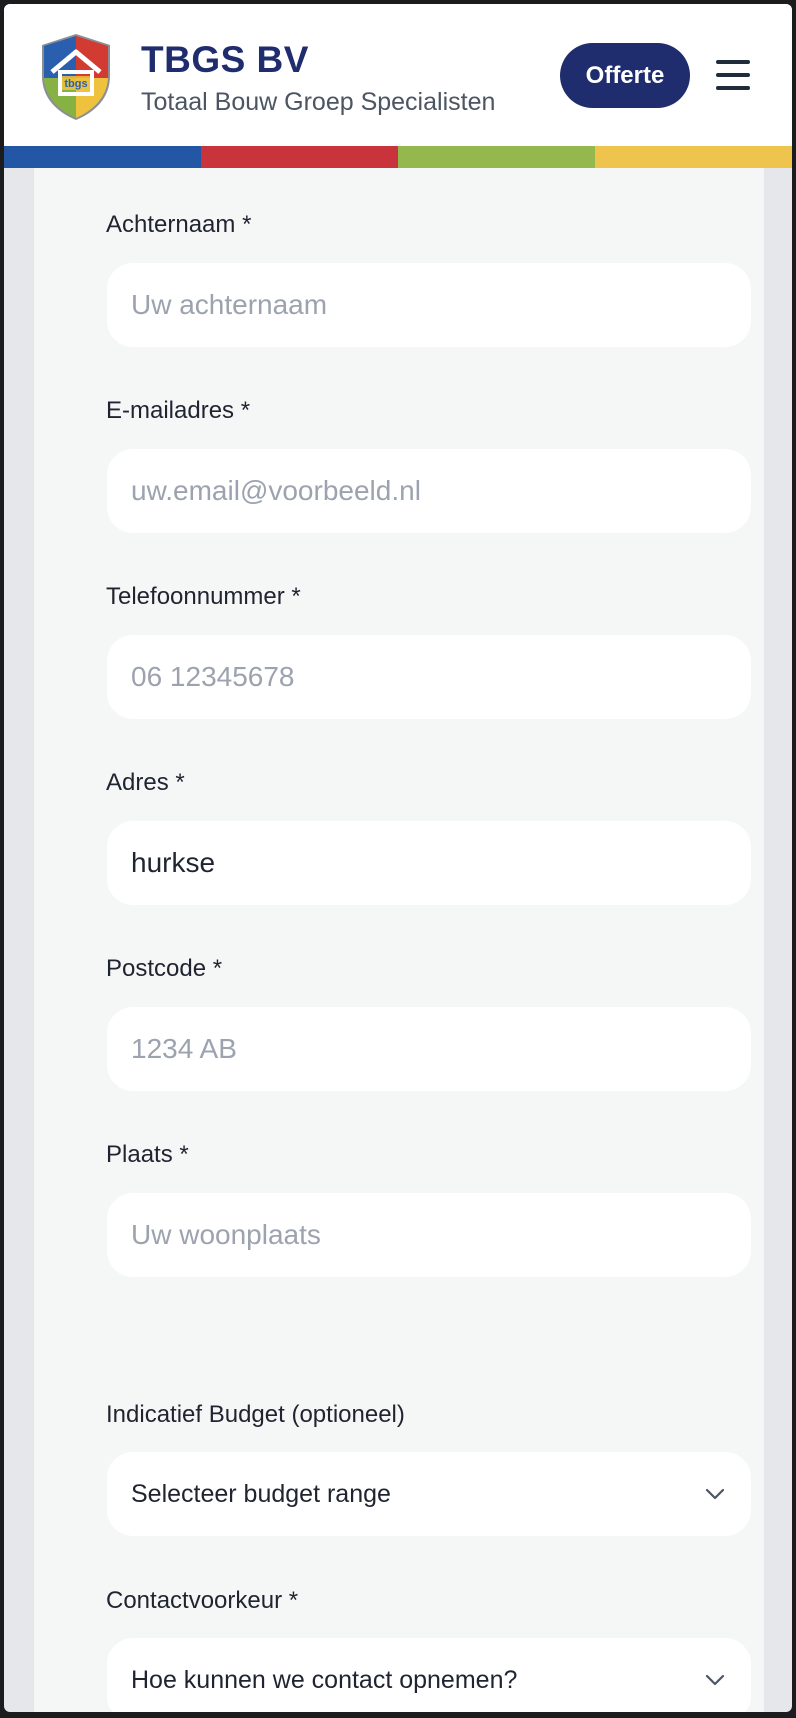  Describe the element at coordinates (318, 78) in the screenshot. I see `brand-block: TBGS BV Totaal Bouw Groep Specialisten` at that location.